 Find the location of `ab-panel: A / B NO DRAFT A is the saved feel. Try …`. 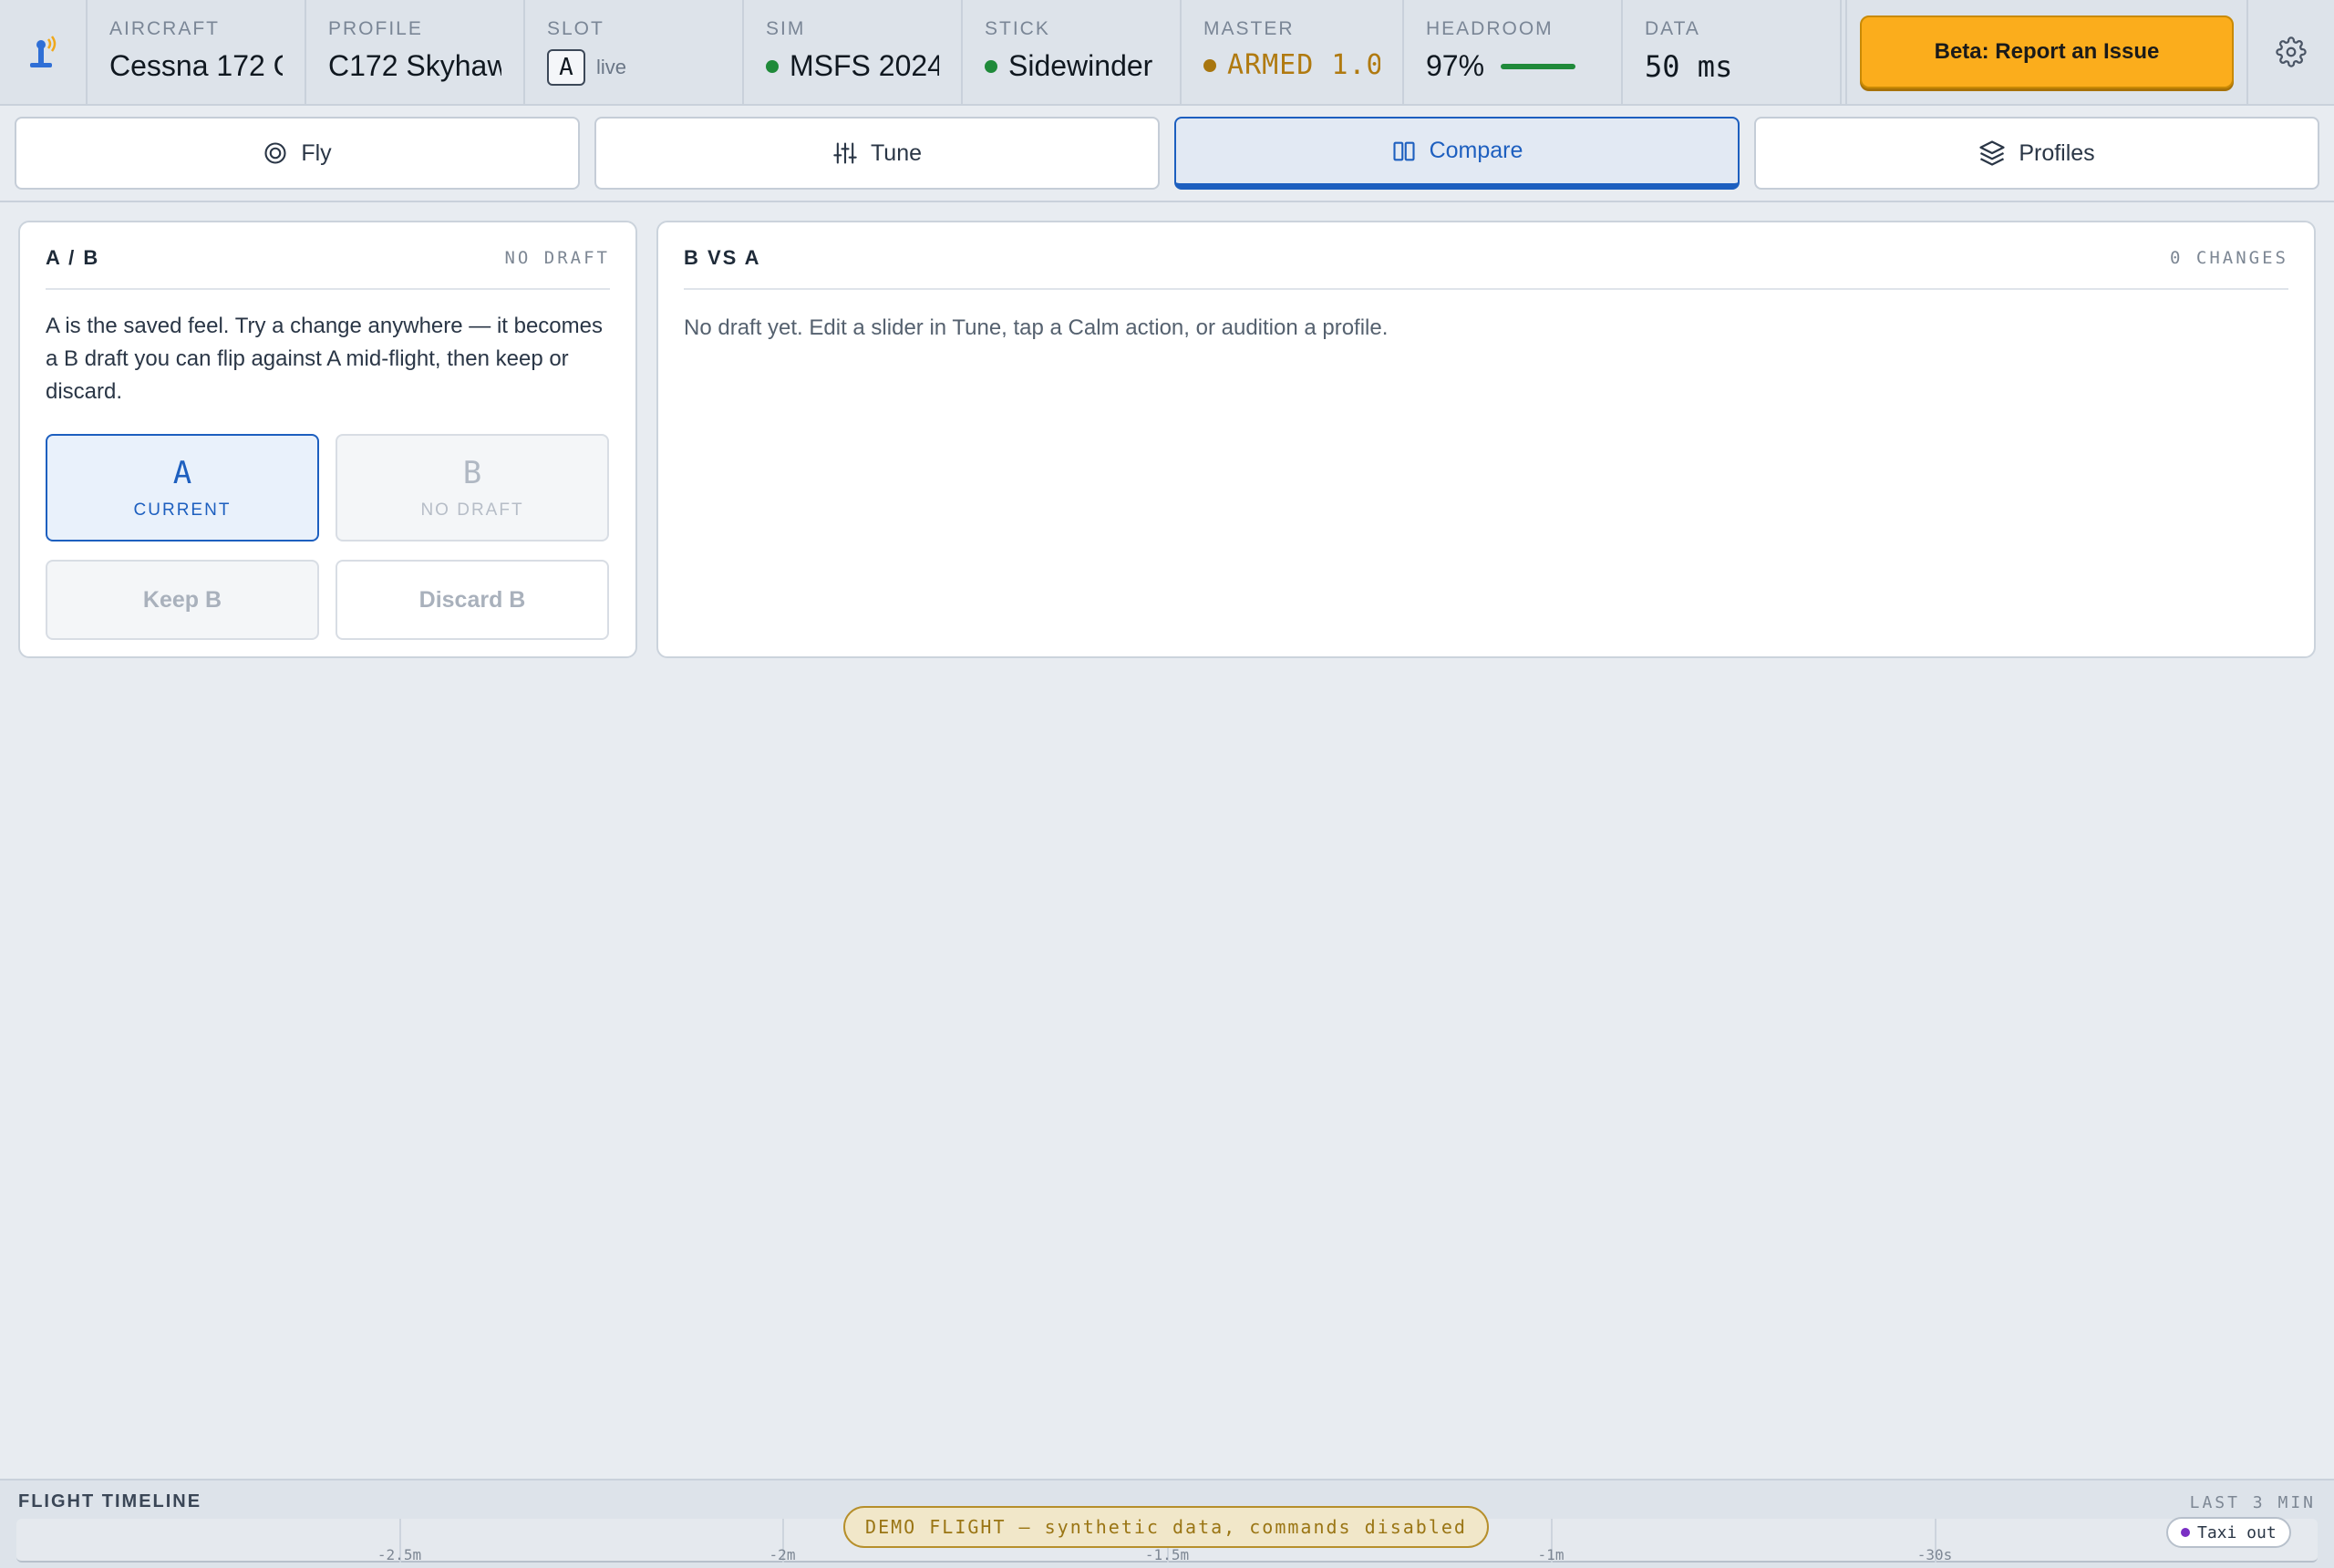

ab-panel: A / B NO DRAFT A is the saved feel. Try … is located at coordinates (327, 439).